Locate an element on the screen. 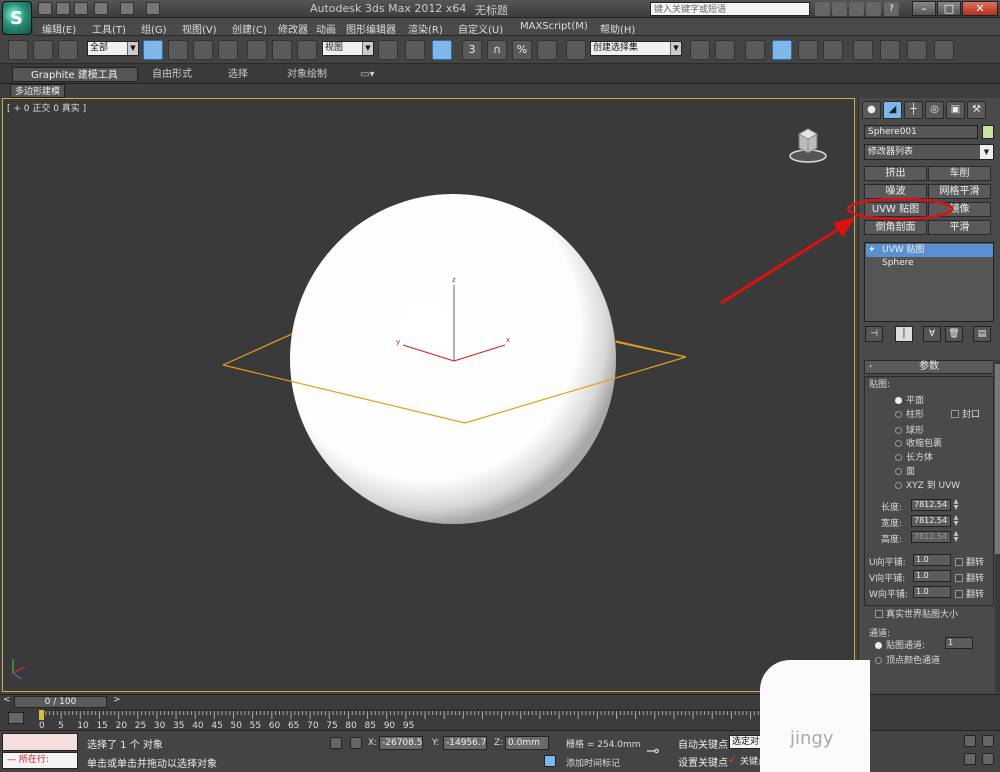 This screenshot has height=772, width=1000. spinner-snap-icon is located at coordinates (547, 50).